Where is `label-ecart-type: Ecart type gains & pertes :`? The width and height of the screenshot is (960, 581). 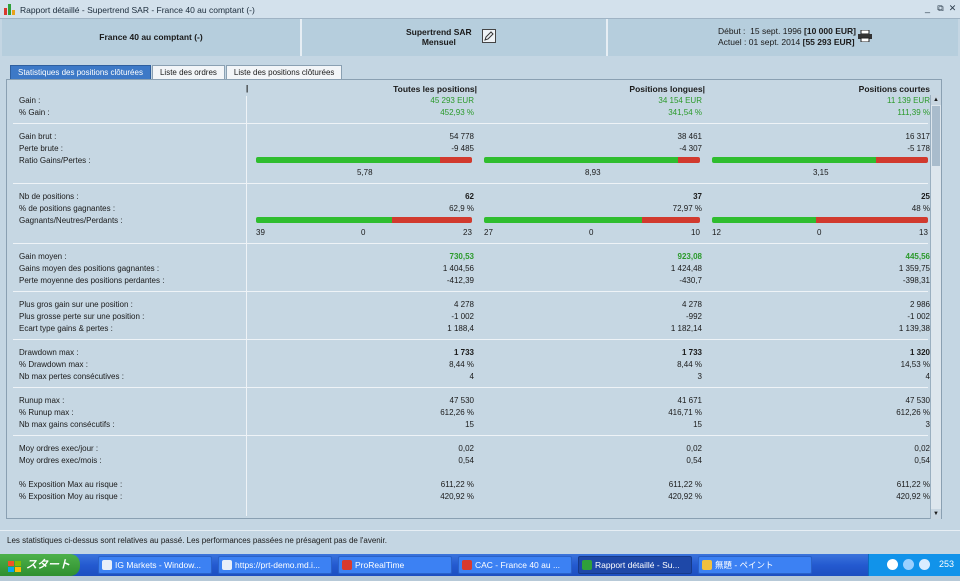 label-ecart-type: Ecart type gains & pertes : is located at coordinates (66, 328).